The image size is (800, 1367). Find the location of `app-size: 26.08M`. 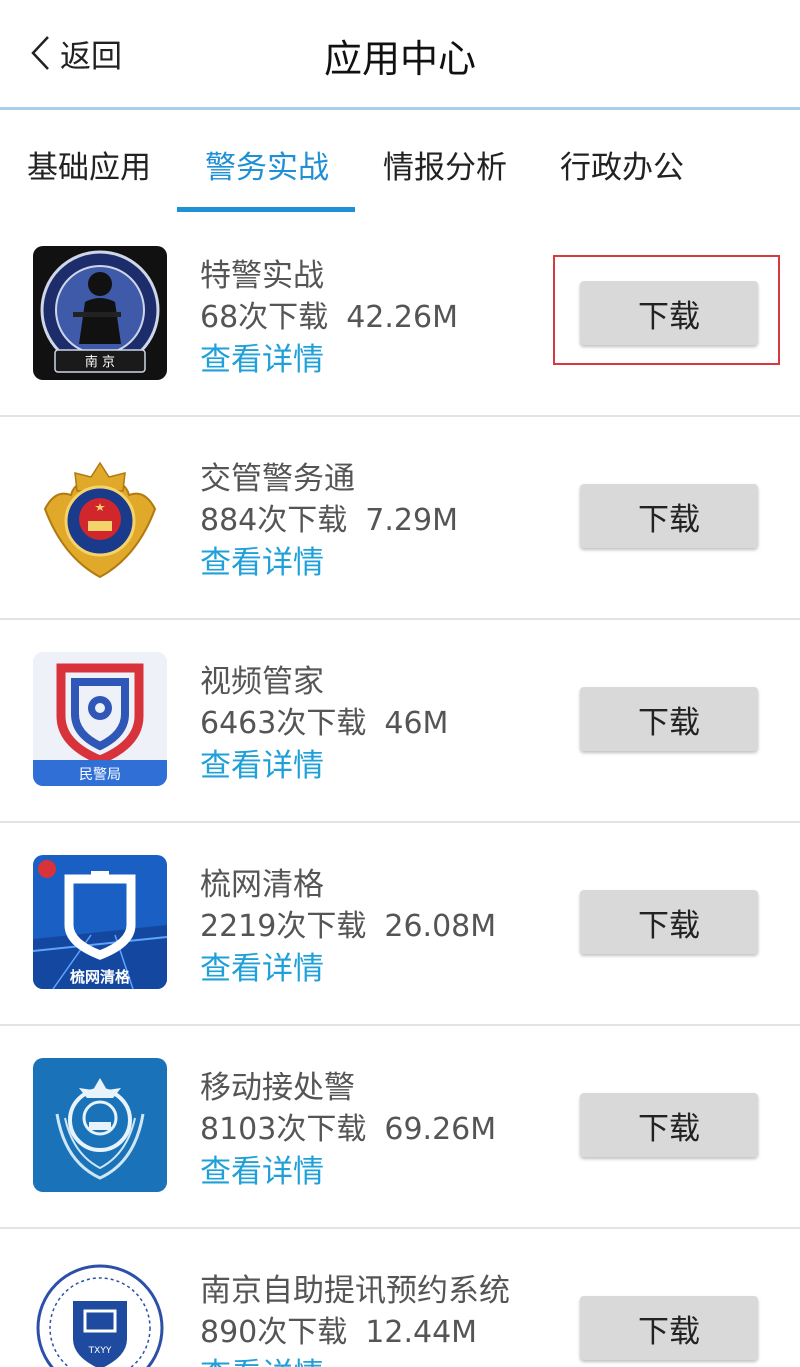

app-size: 26.08M is located at coordinates (440, 926).